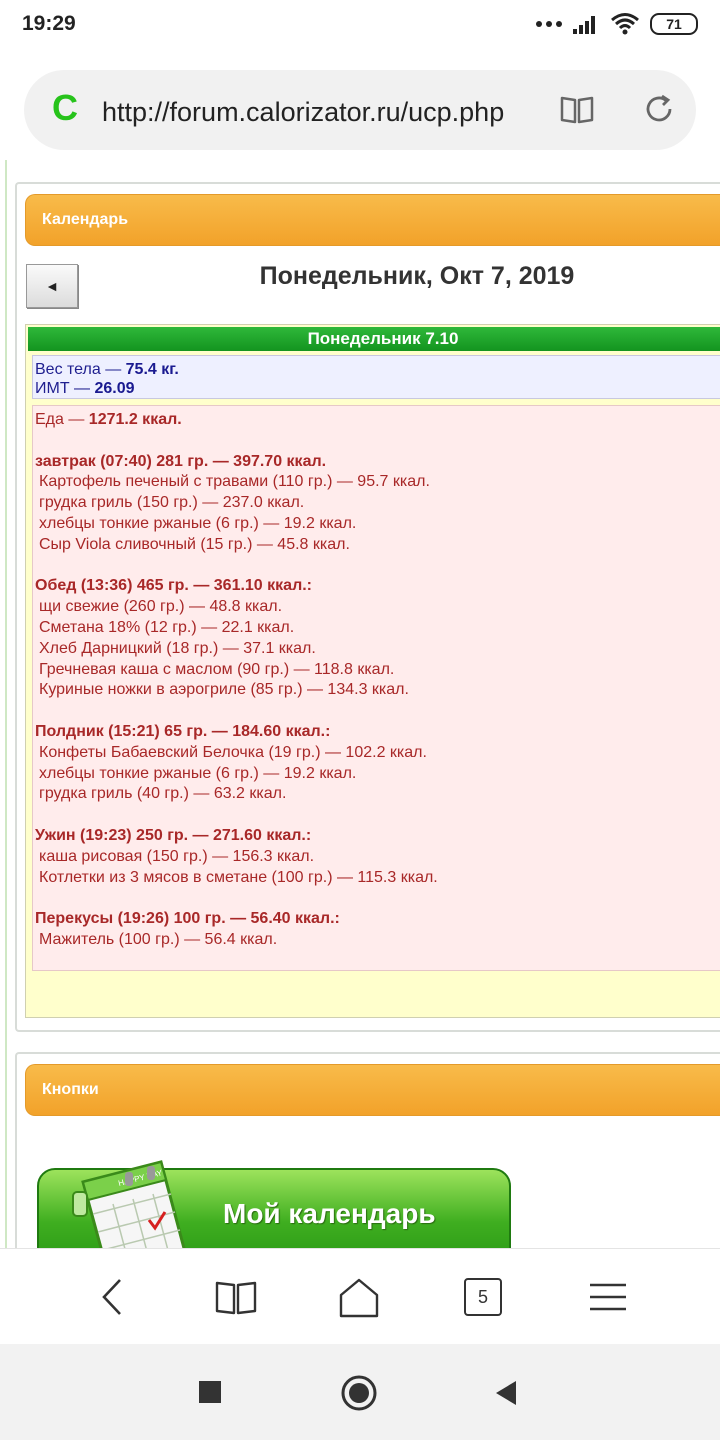 The width and height of the screenshot is (720, 1440). I want to click on calendar-header: Календарь, so click(372, 220).